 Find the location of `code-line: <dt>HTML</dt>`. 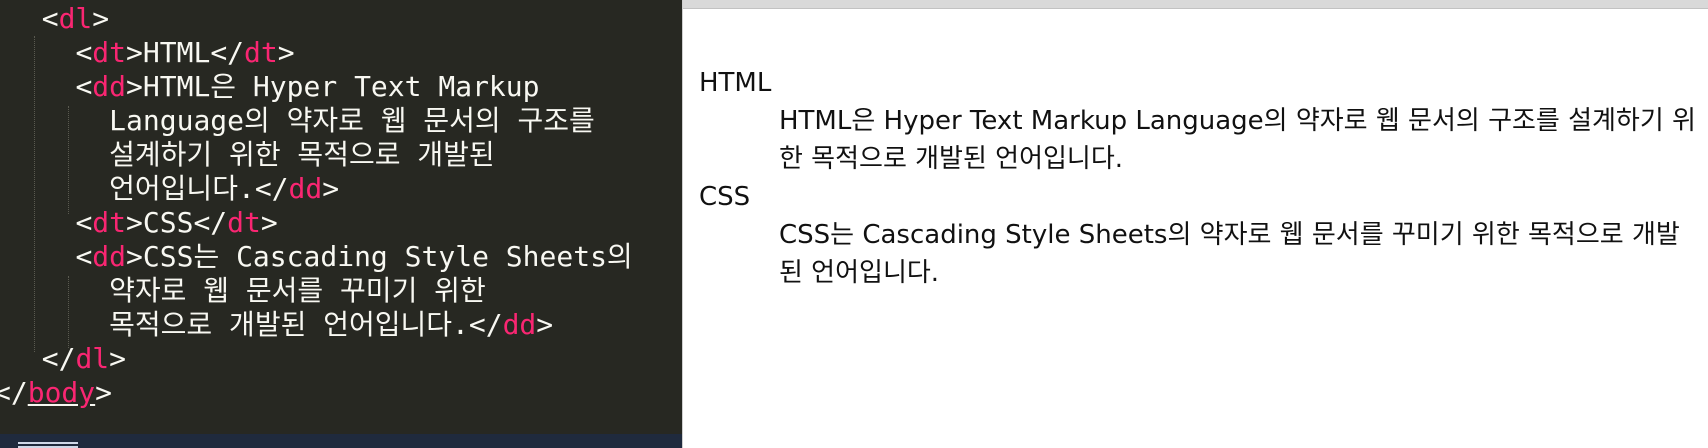

code-line: <dt>HTML</dt> is located at coordinates (151, 52).